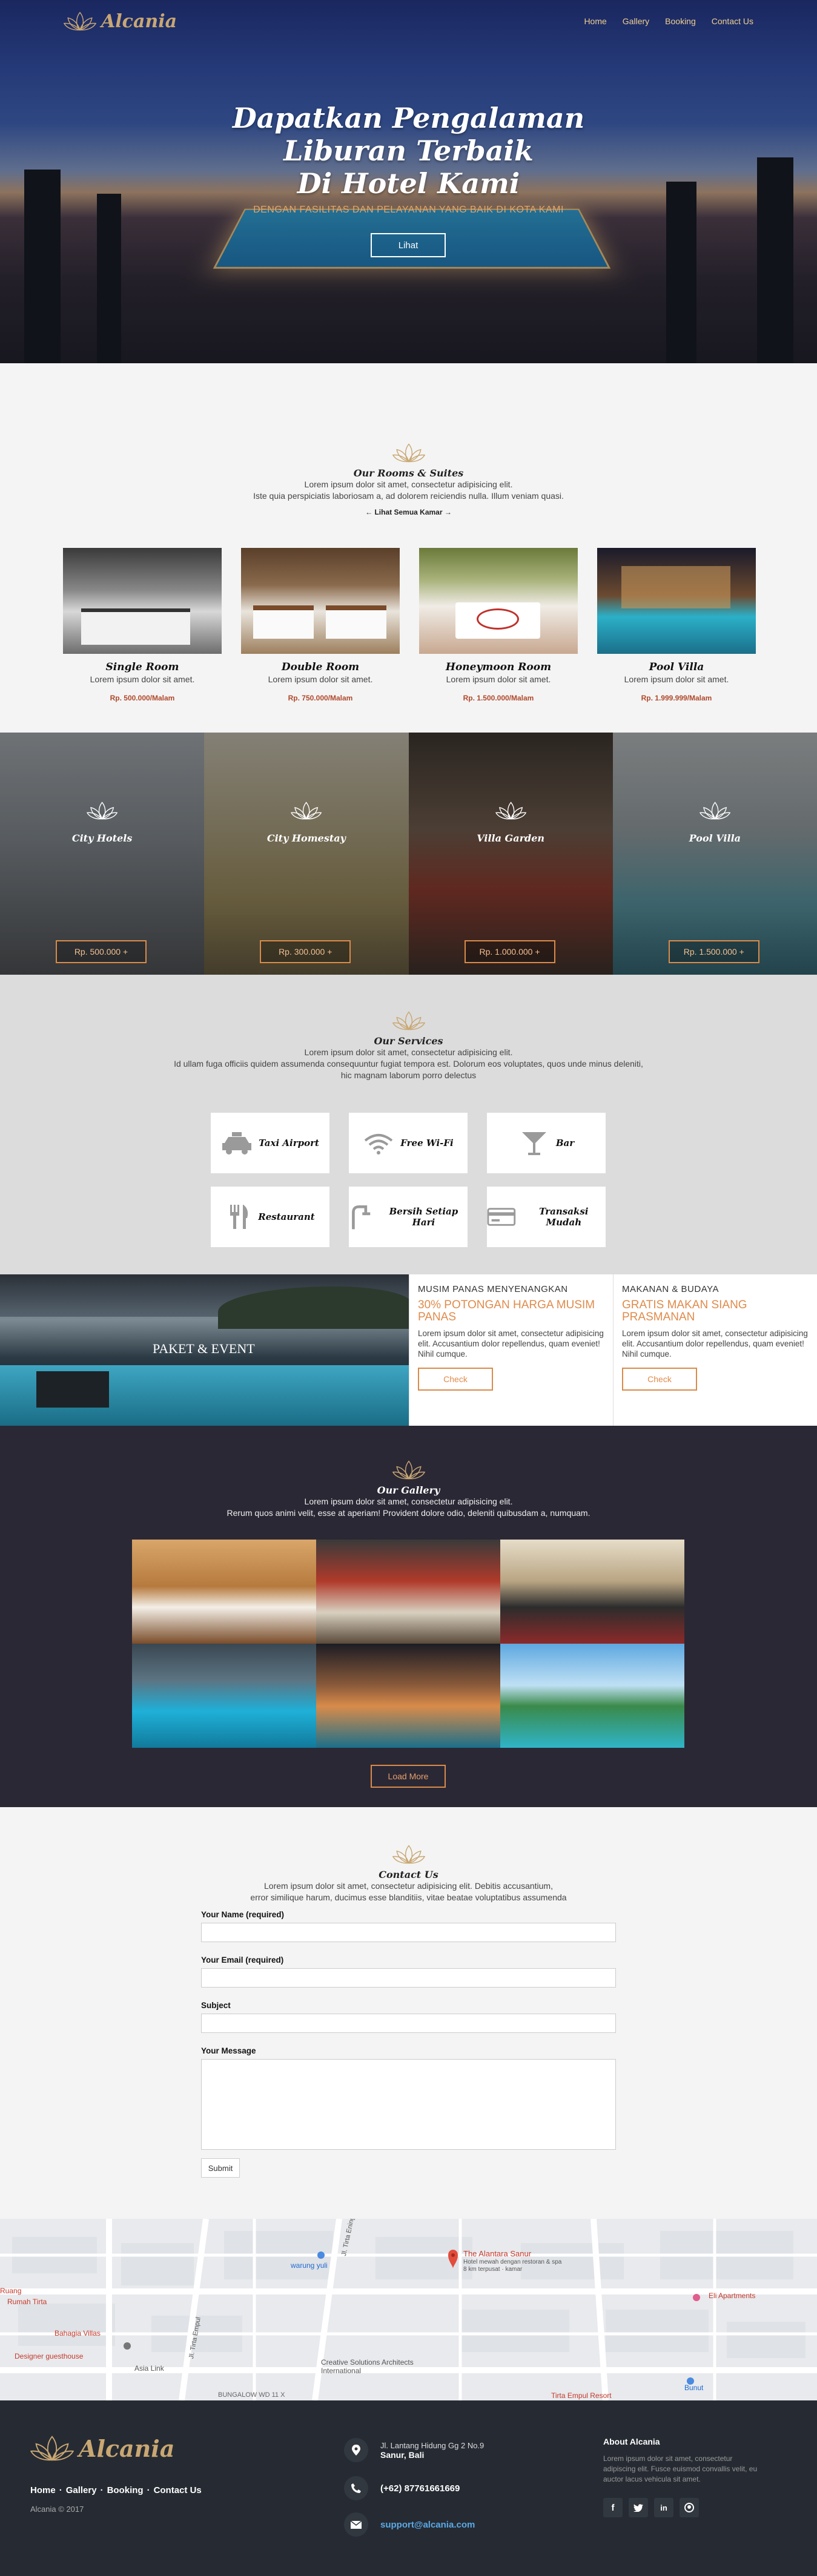  I want to click on linkedin-icon: in, so click(663, 2507).